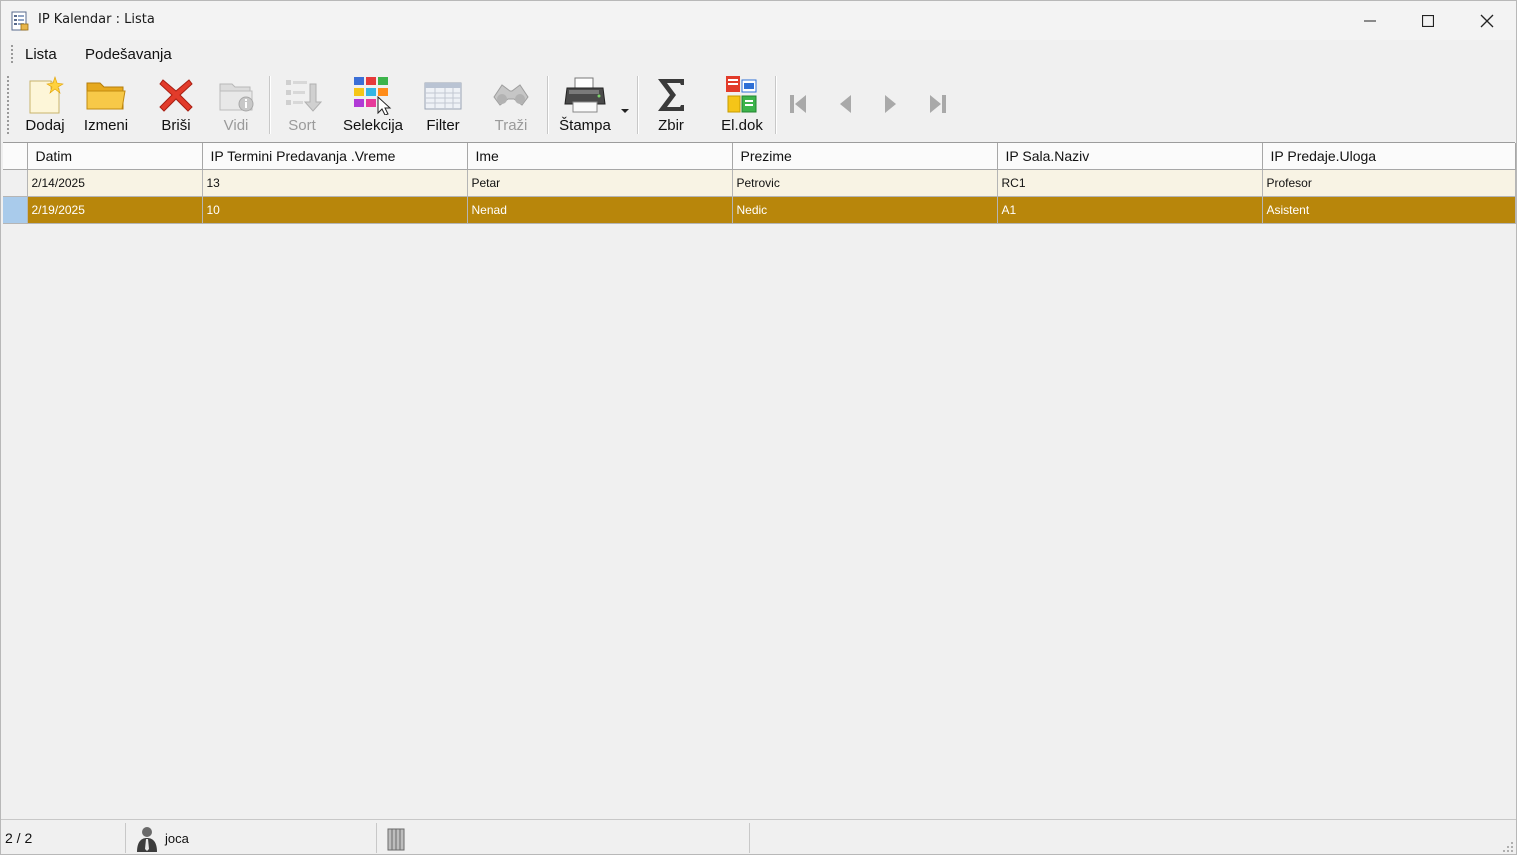 This screenshot has width=1517, height=855. Describe the element at coordinates (1389, 156) in the screenshot. I see `column-header: IP Predaje.Uloga` at that location.